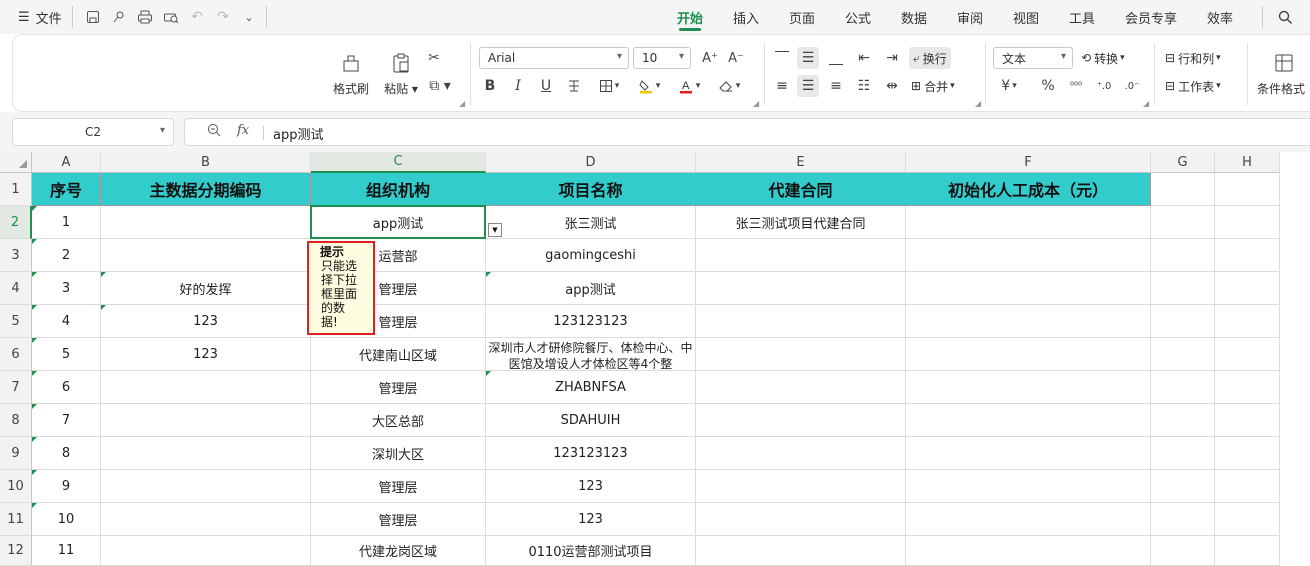 Image resolution: width=1310 pixels, height=566 pixels. Describe the element at coordinates (16, 162) in the screenshot. I see `select-all-corner` at that location.